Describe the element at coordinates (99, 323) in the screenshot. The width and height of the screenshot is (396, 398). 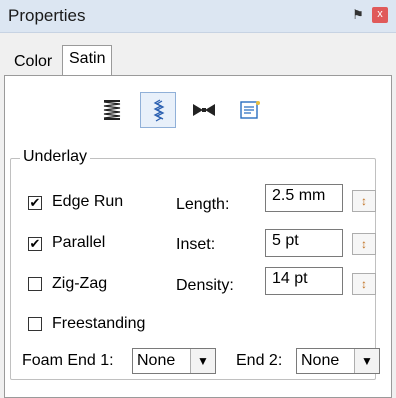
I see `freestanding-label: Freestanding` at that location.